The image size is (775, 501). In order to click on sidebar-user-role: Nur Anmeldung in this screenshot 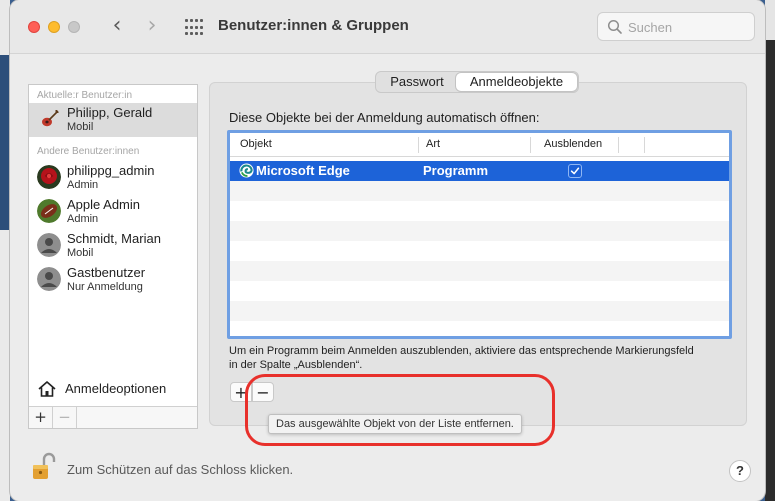, I will do `click(105, 287)`.